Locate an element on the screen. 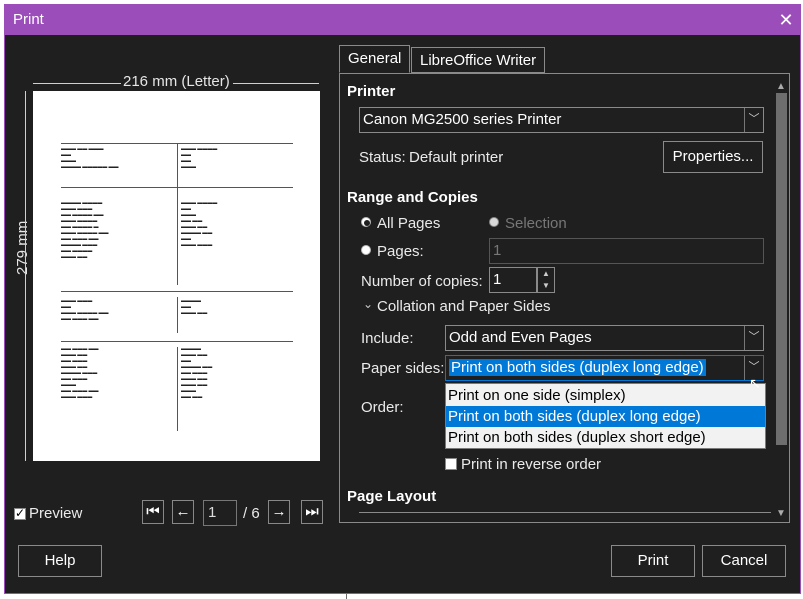  printer-value: Canon MG2500 series Printer is located at coordinates (462, 119).